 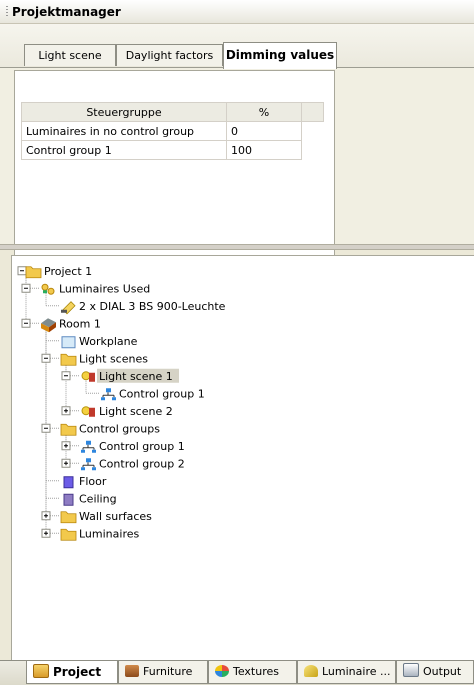 I want to click on tree-node-label: Control groups, so click(x=119, y=428).